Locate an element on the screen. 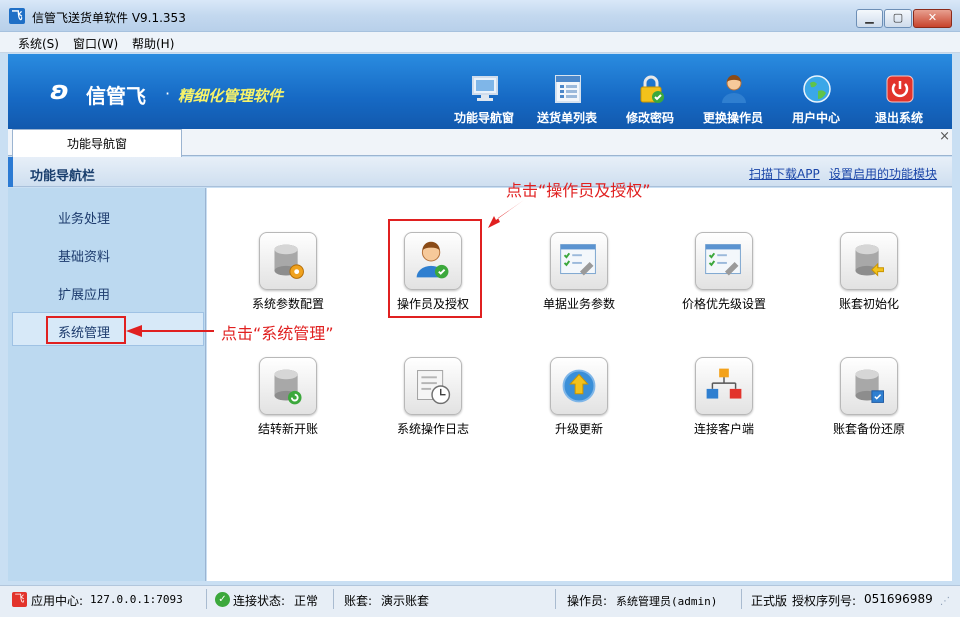  toolbar-label: 用户中心 is located at coordinates (815, 118).